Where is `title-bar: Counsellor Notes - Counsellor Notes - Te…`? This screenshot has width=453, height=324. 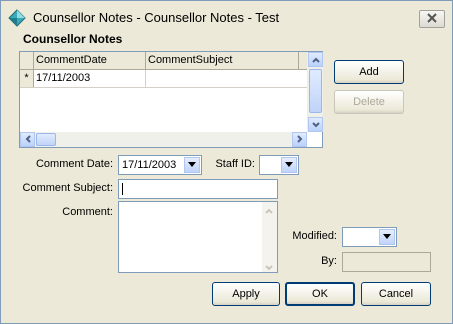
title-bar: Counsellor Notes - Counsellor Notes - Te… is located at coordinates (226, 17).